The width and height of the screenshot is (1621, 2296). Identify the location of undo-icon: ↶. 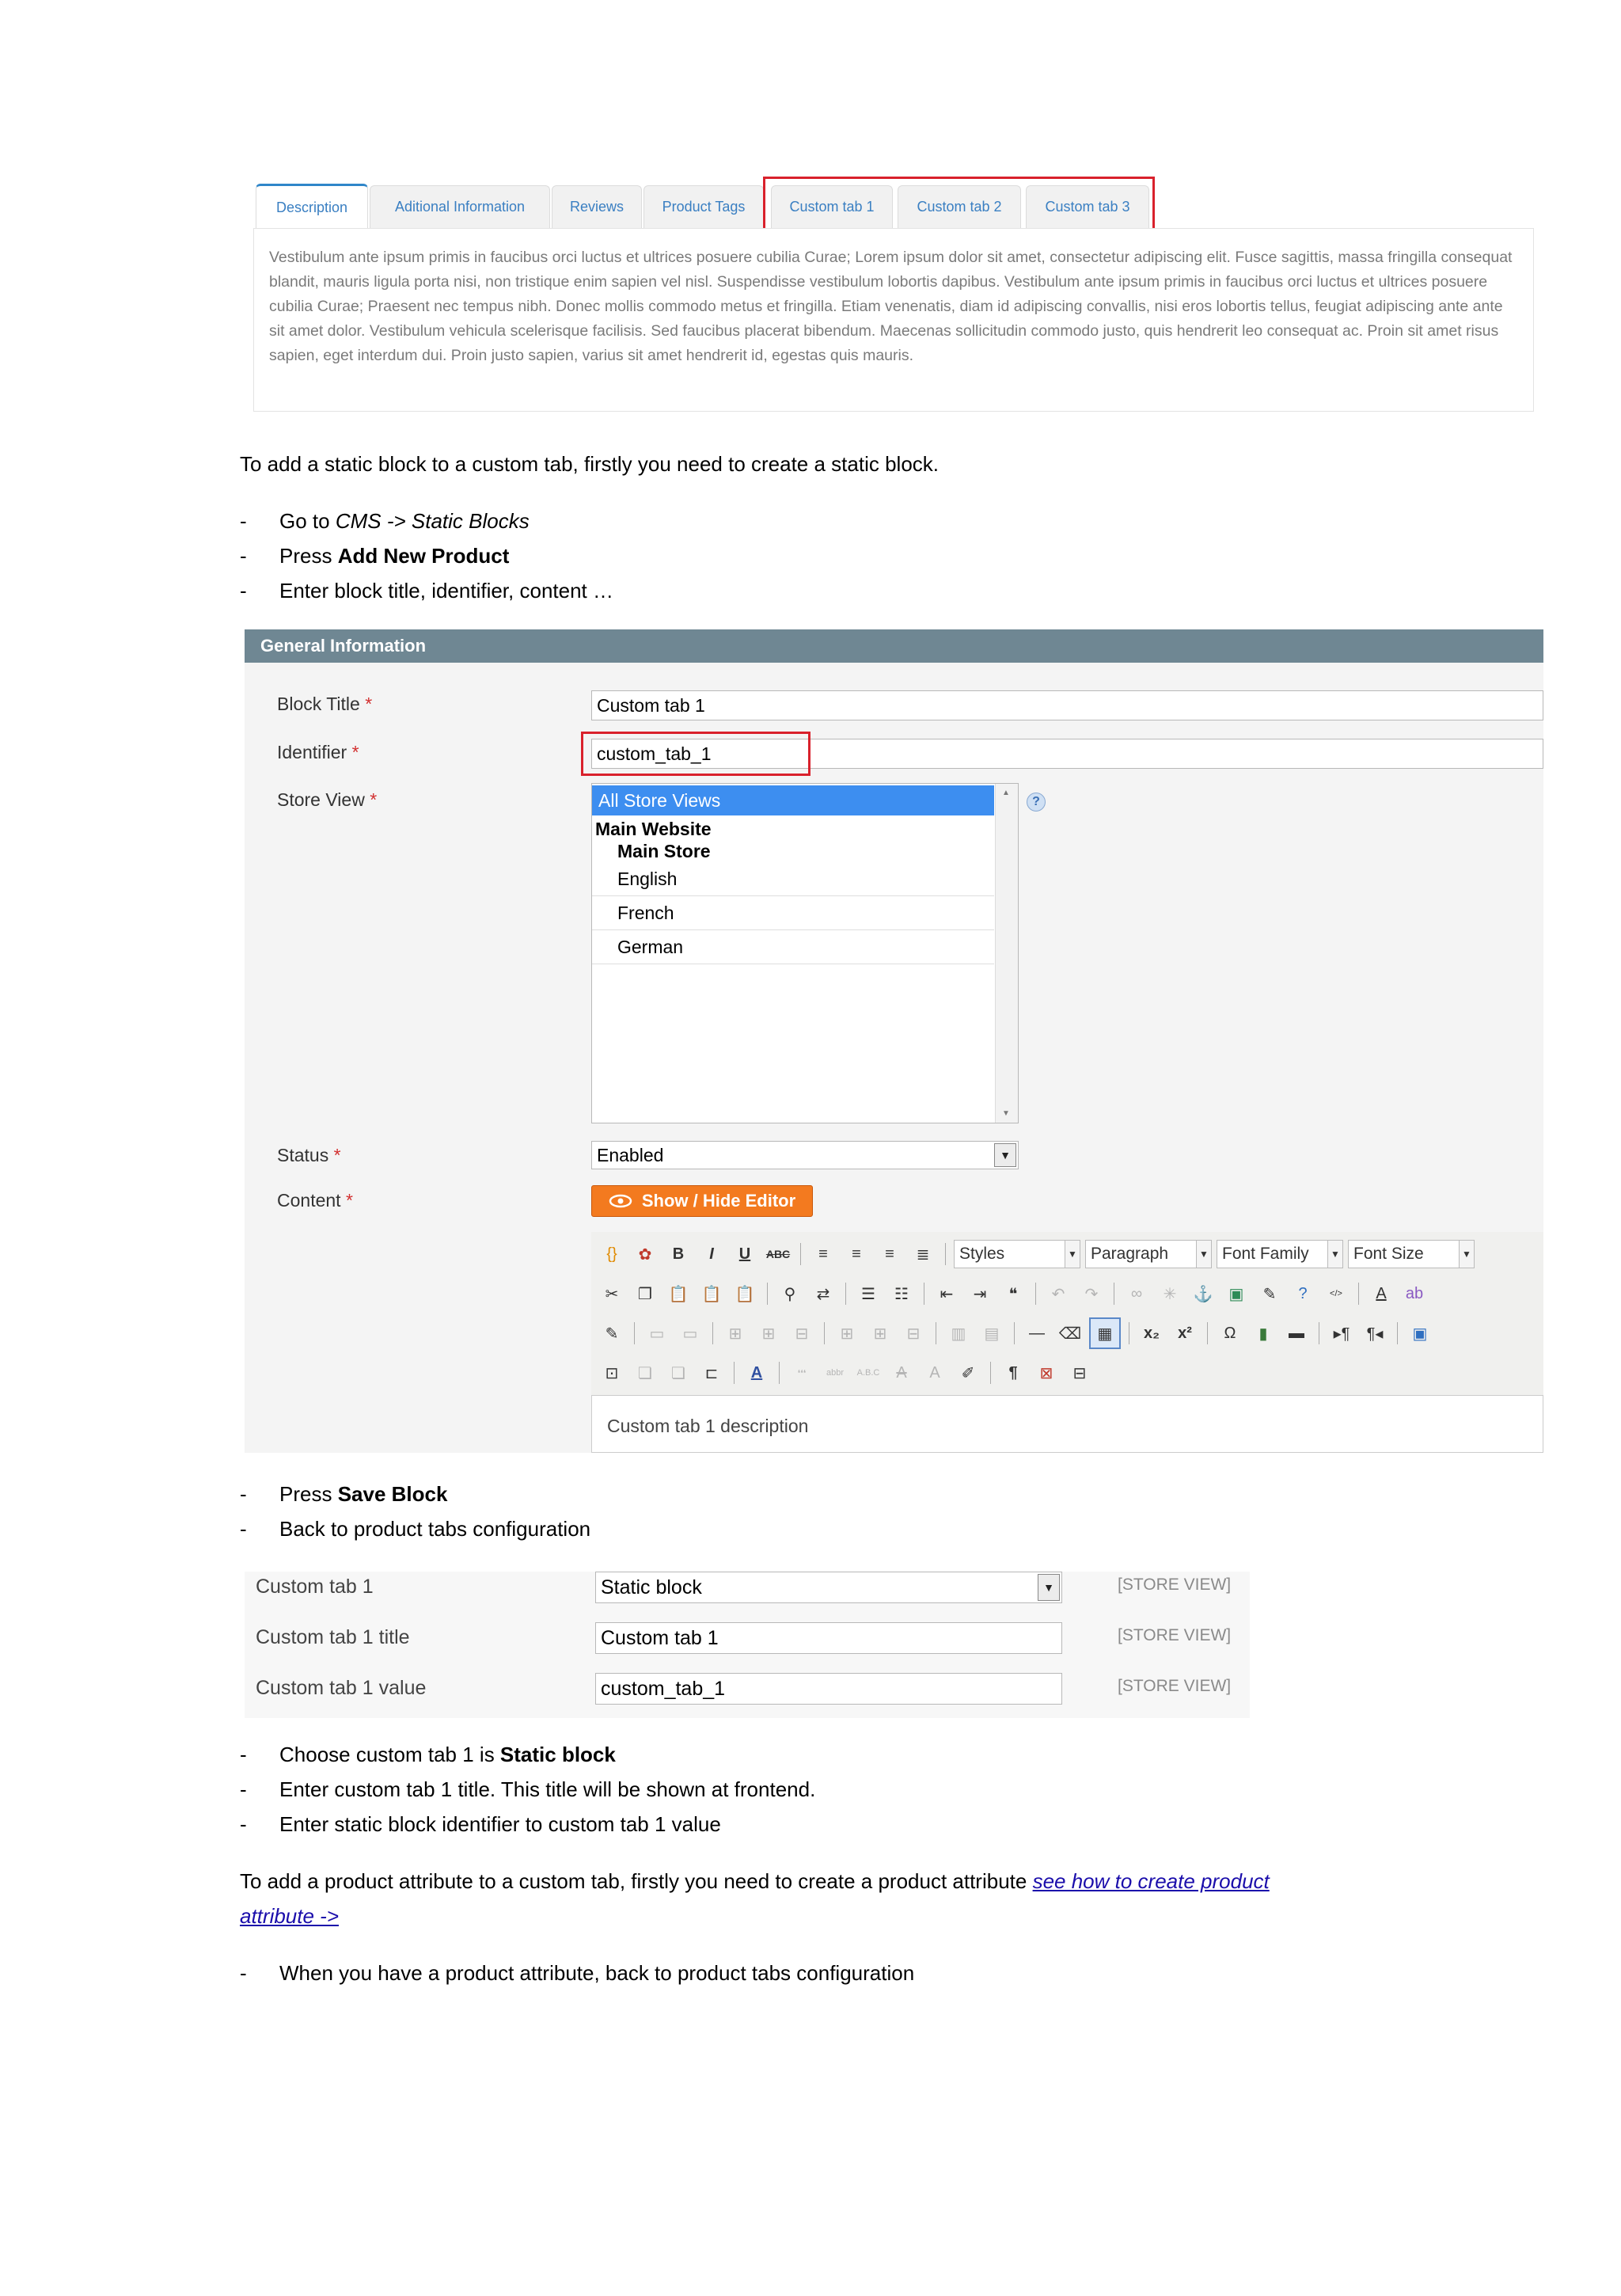
(1058, 1293).